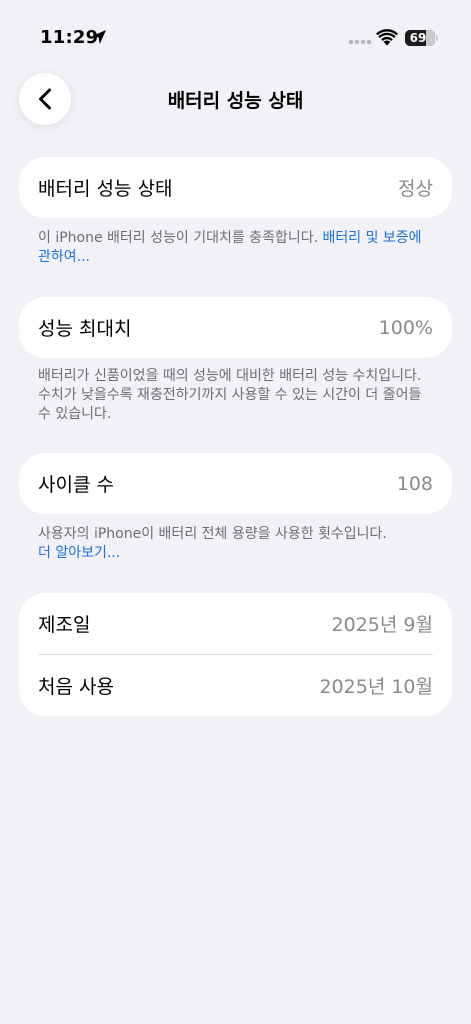 Image resolution: width=471 pixels, height=1024 pixels. I want to click on page-title: 배터리 성능 상태, so click(235, 101).